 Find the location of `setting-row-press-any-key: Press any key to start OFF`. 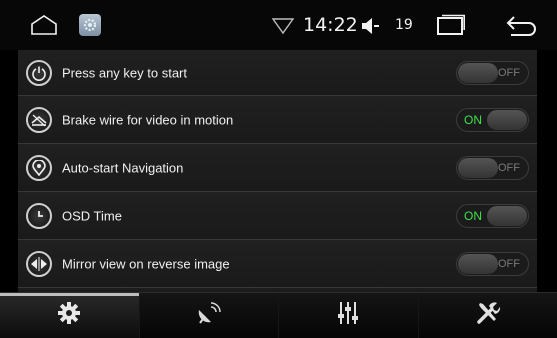

setting-row-press-any-key: Press any key to start OFF is located at coordinates (277, 73).